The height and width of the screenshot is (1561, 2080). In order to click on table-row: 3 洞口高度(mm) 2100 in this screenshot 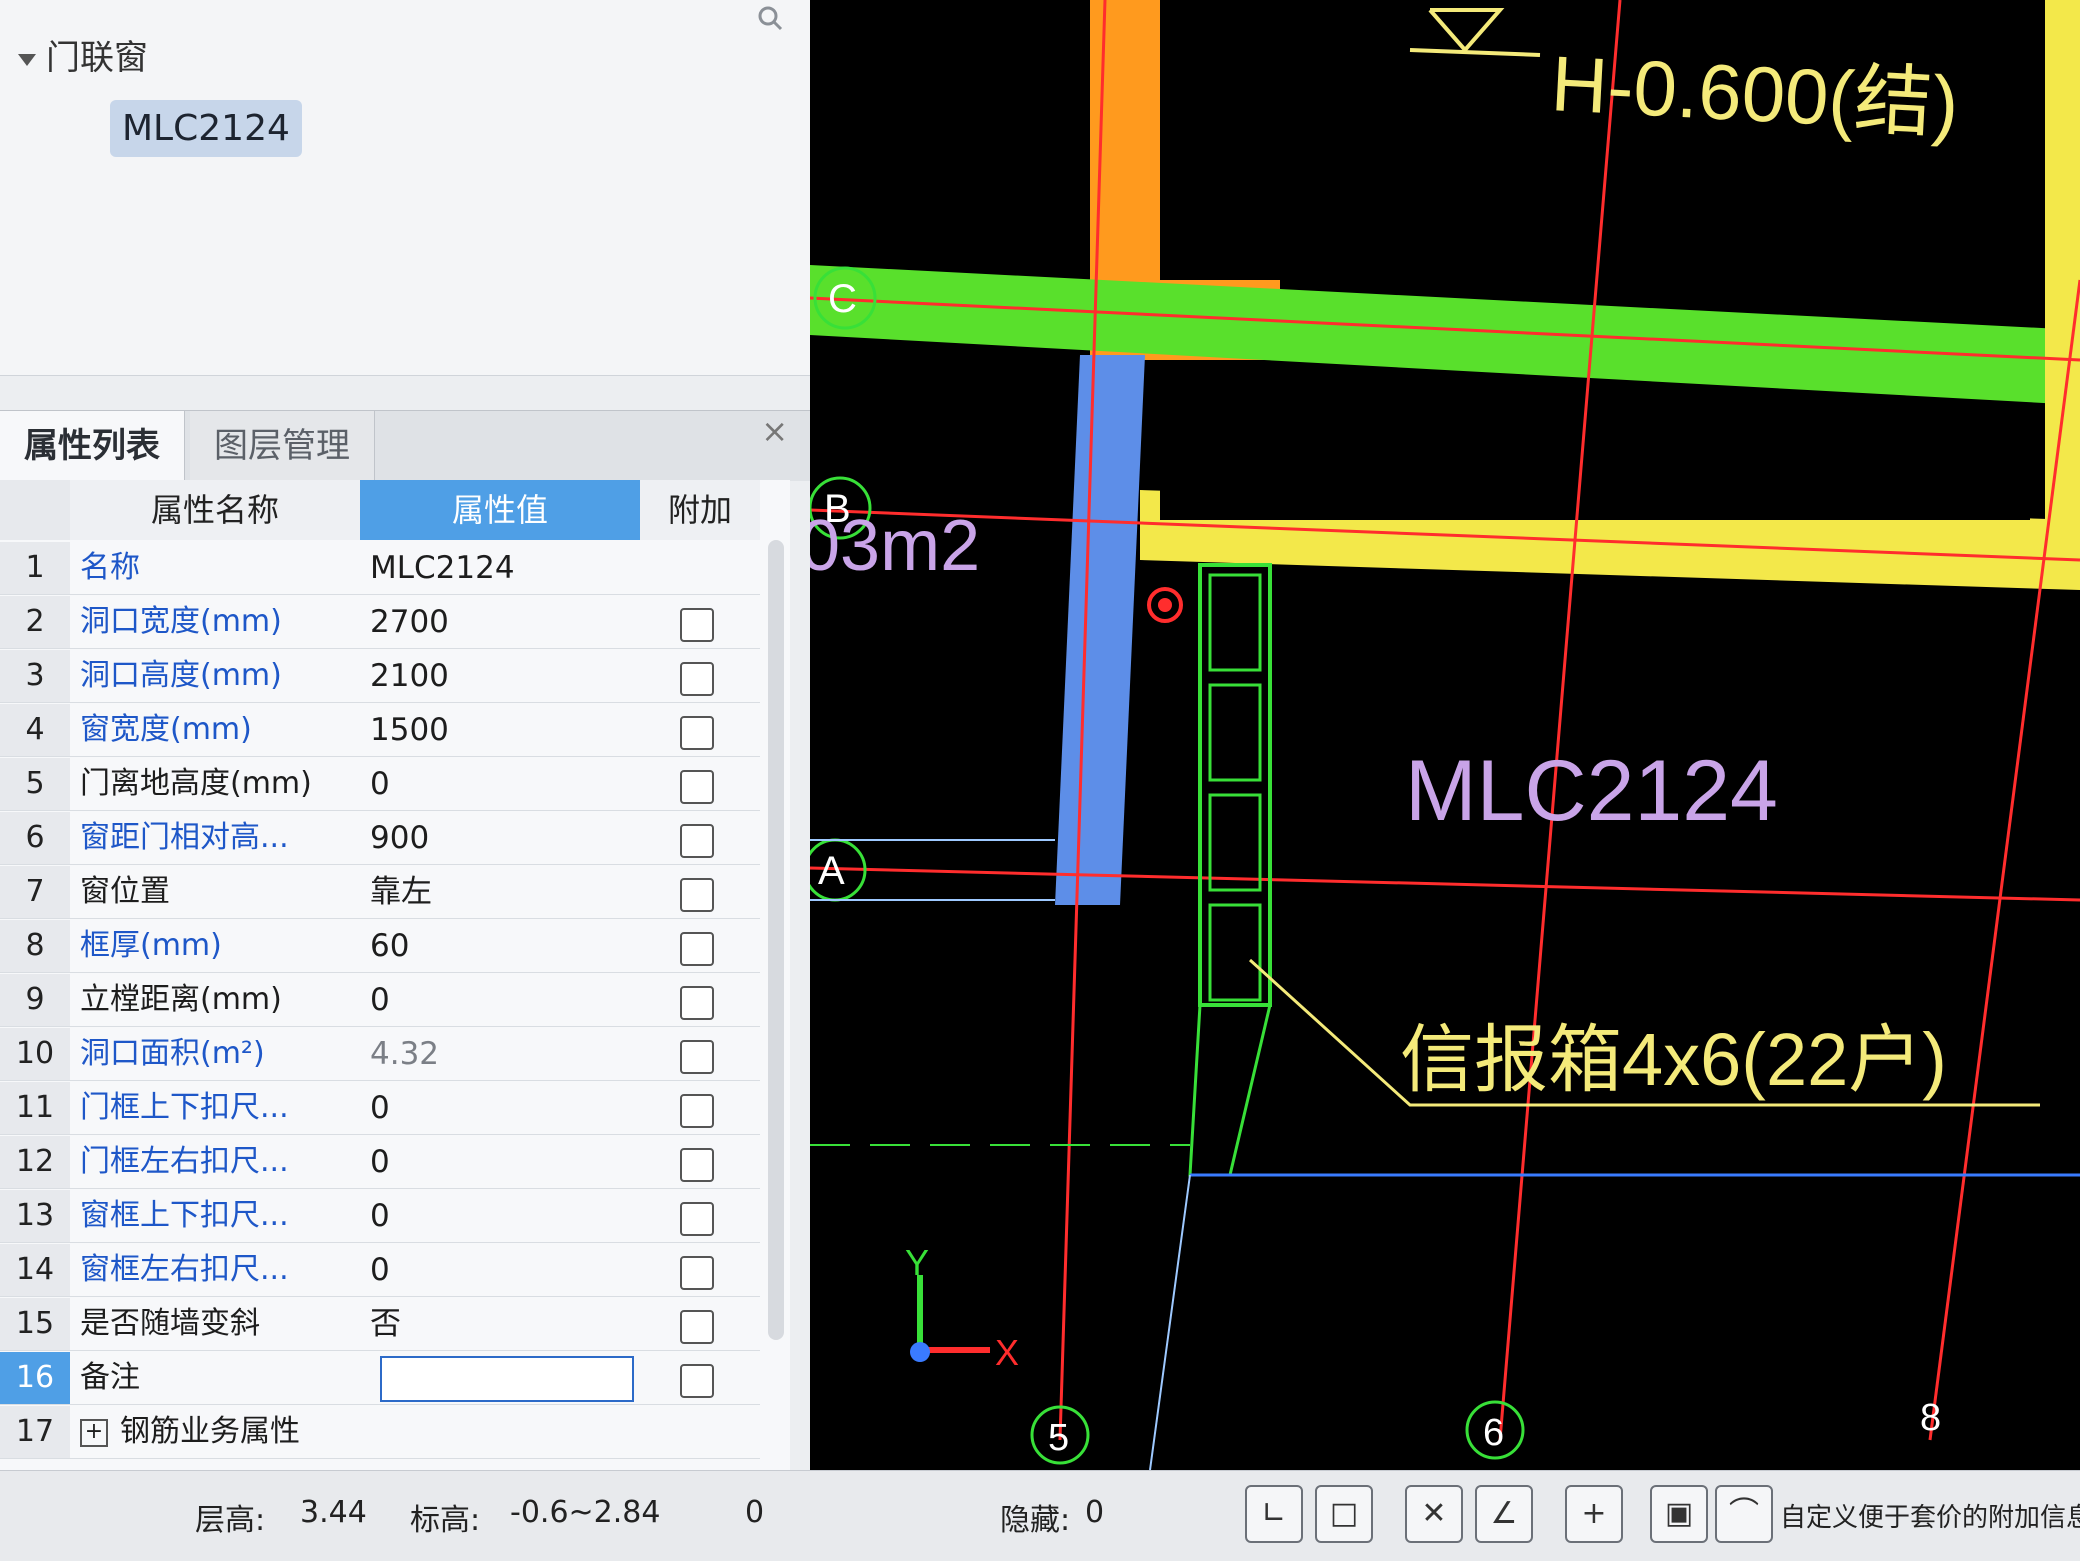, I will do `click(380, 676)`.